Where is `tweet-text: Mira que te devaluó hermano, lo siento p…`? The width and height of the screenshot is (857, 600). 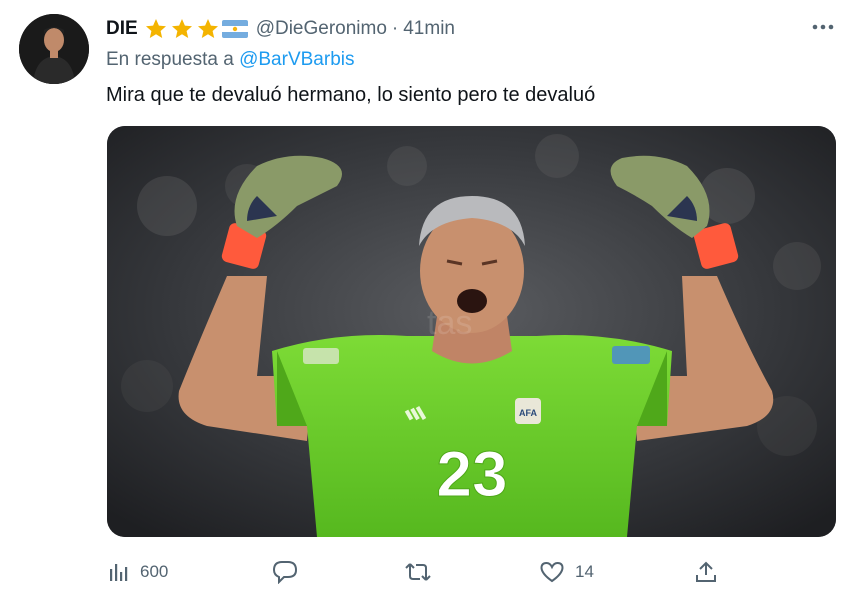
tweet-text: Mira que te devaluó hermano, lo siento p… is located at coordinates (351, 95).